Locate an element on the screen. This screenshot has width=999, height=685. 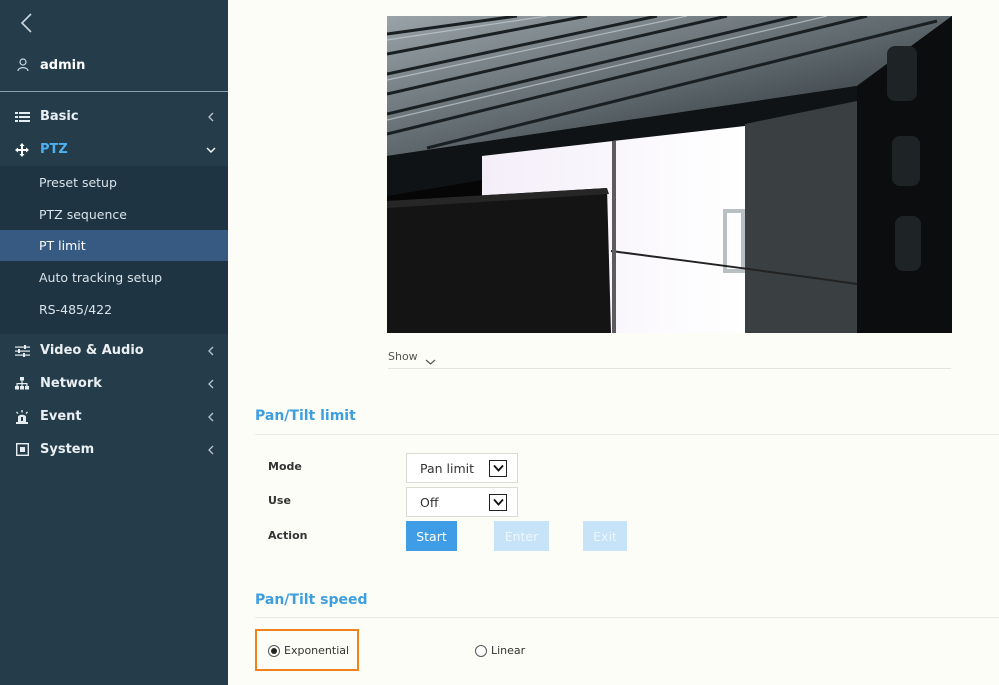
radio-linear: Linear is located at coordinates (500, 650).